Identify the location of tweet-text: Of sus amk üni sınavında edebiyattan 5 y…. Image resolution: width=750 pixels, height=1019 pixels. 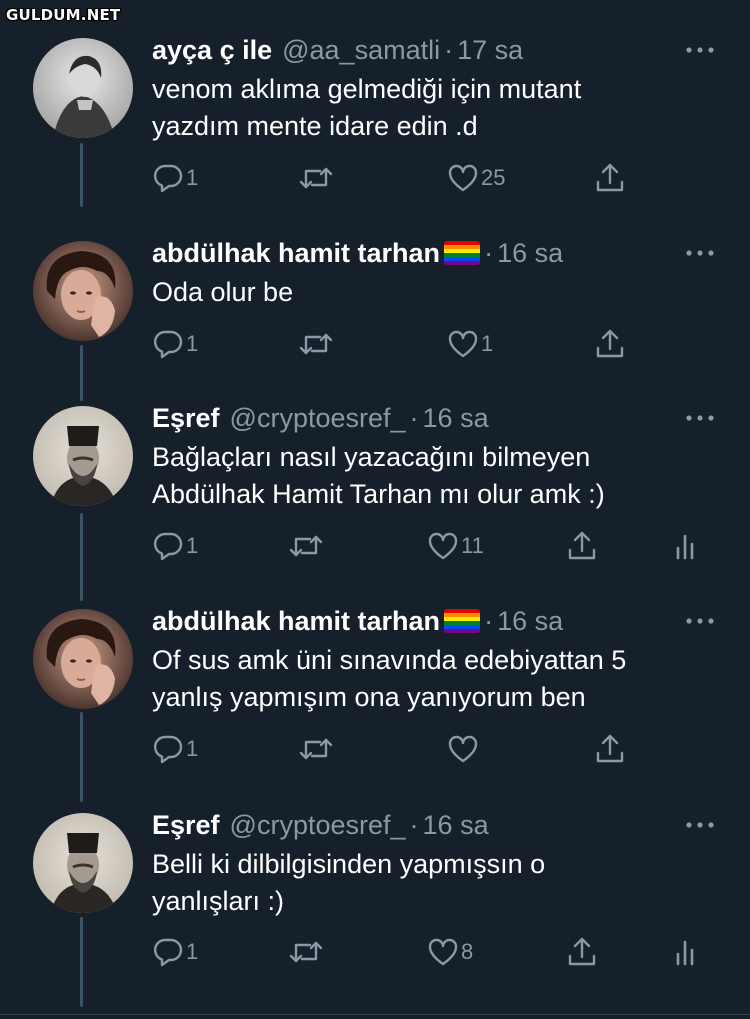
(437, 679).